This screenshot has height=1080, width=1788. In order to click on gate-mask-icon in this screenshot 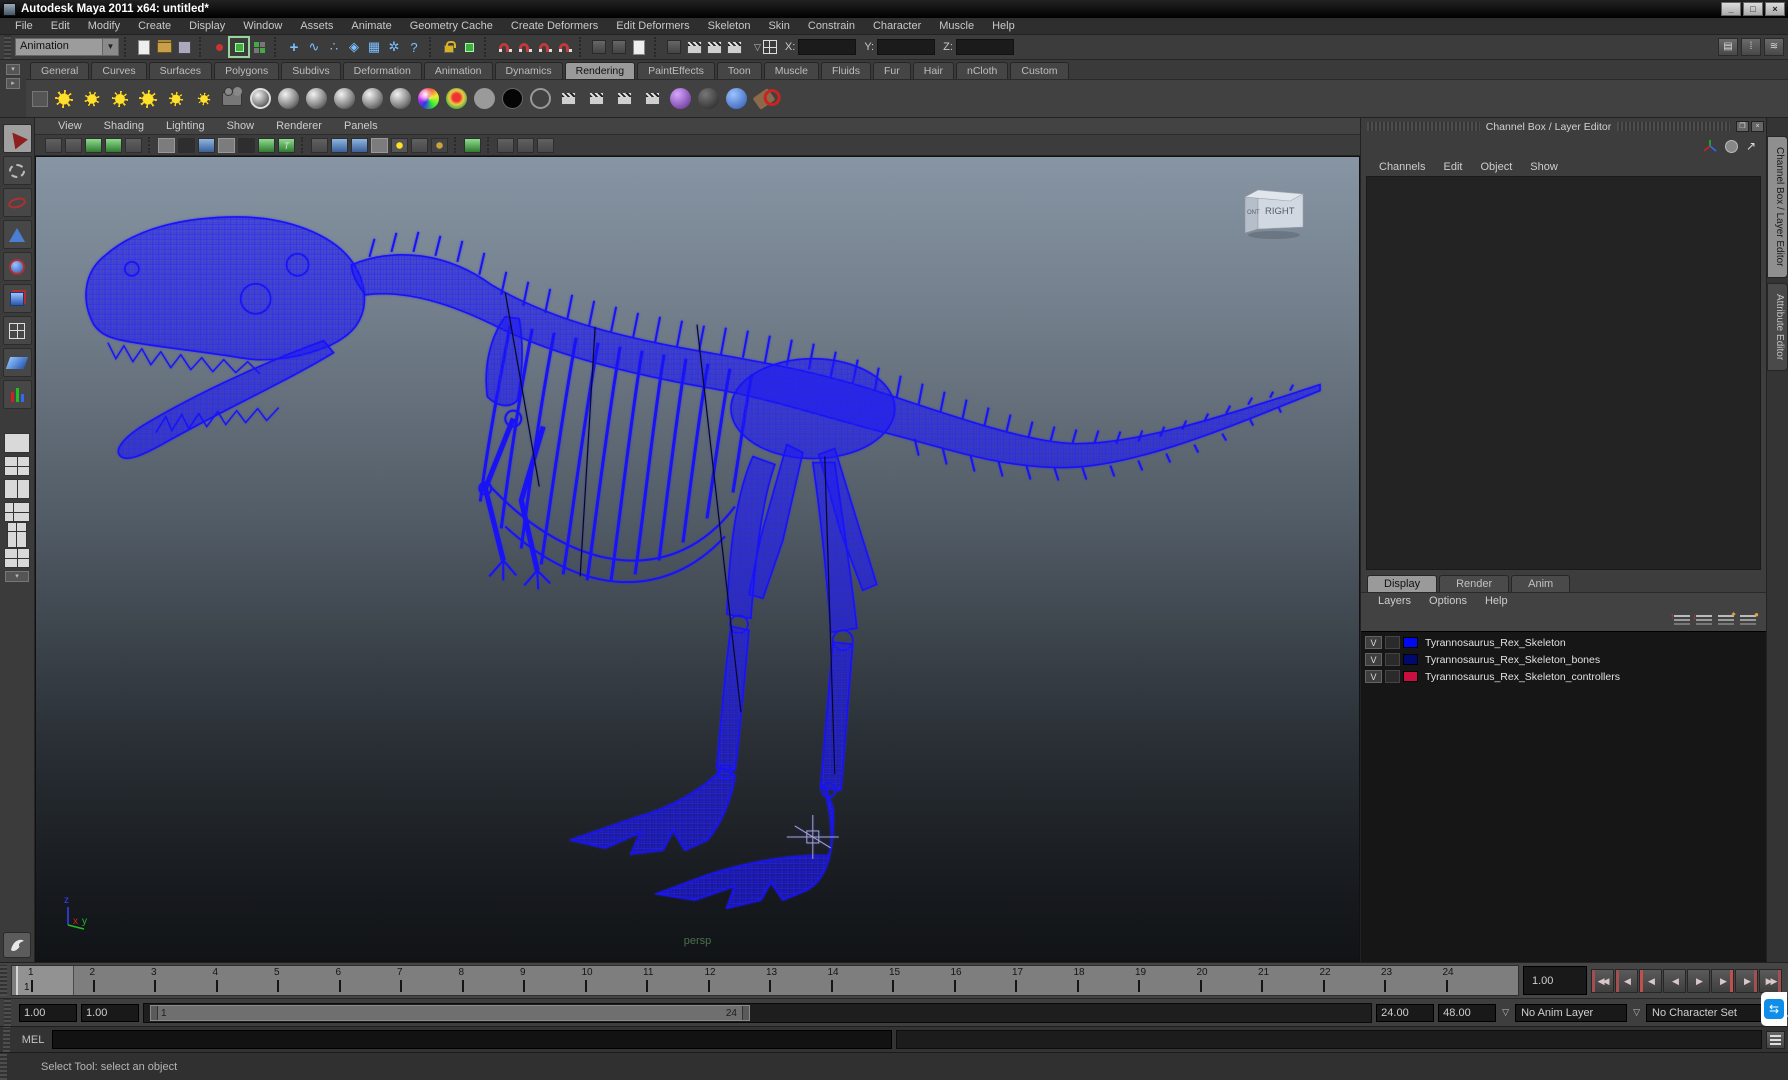, I will do `click(246, 145)`.